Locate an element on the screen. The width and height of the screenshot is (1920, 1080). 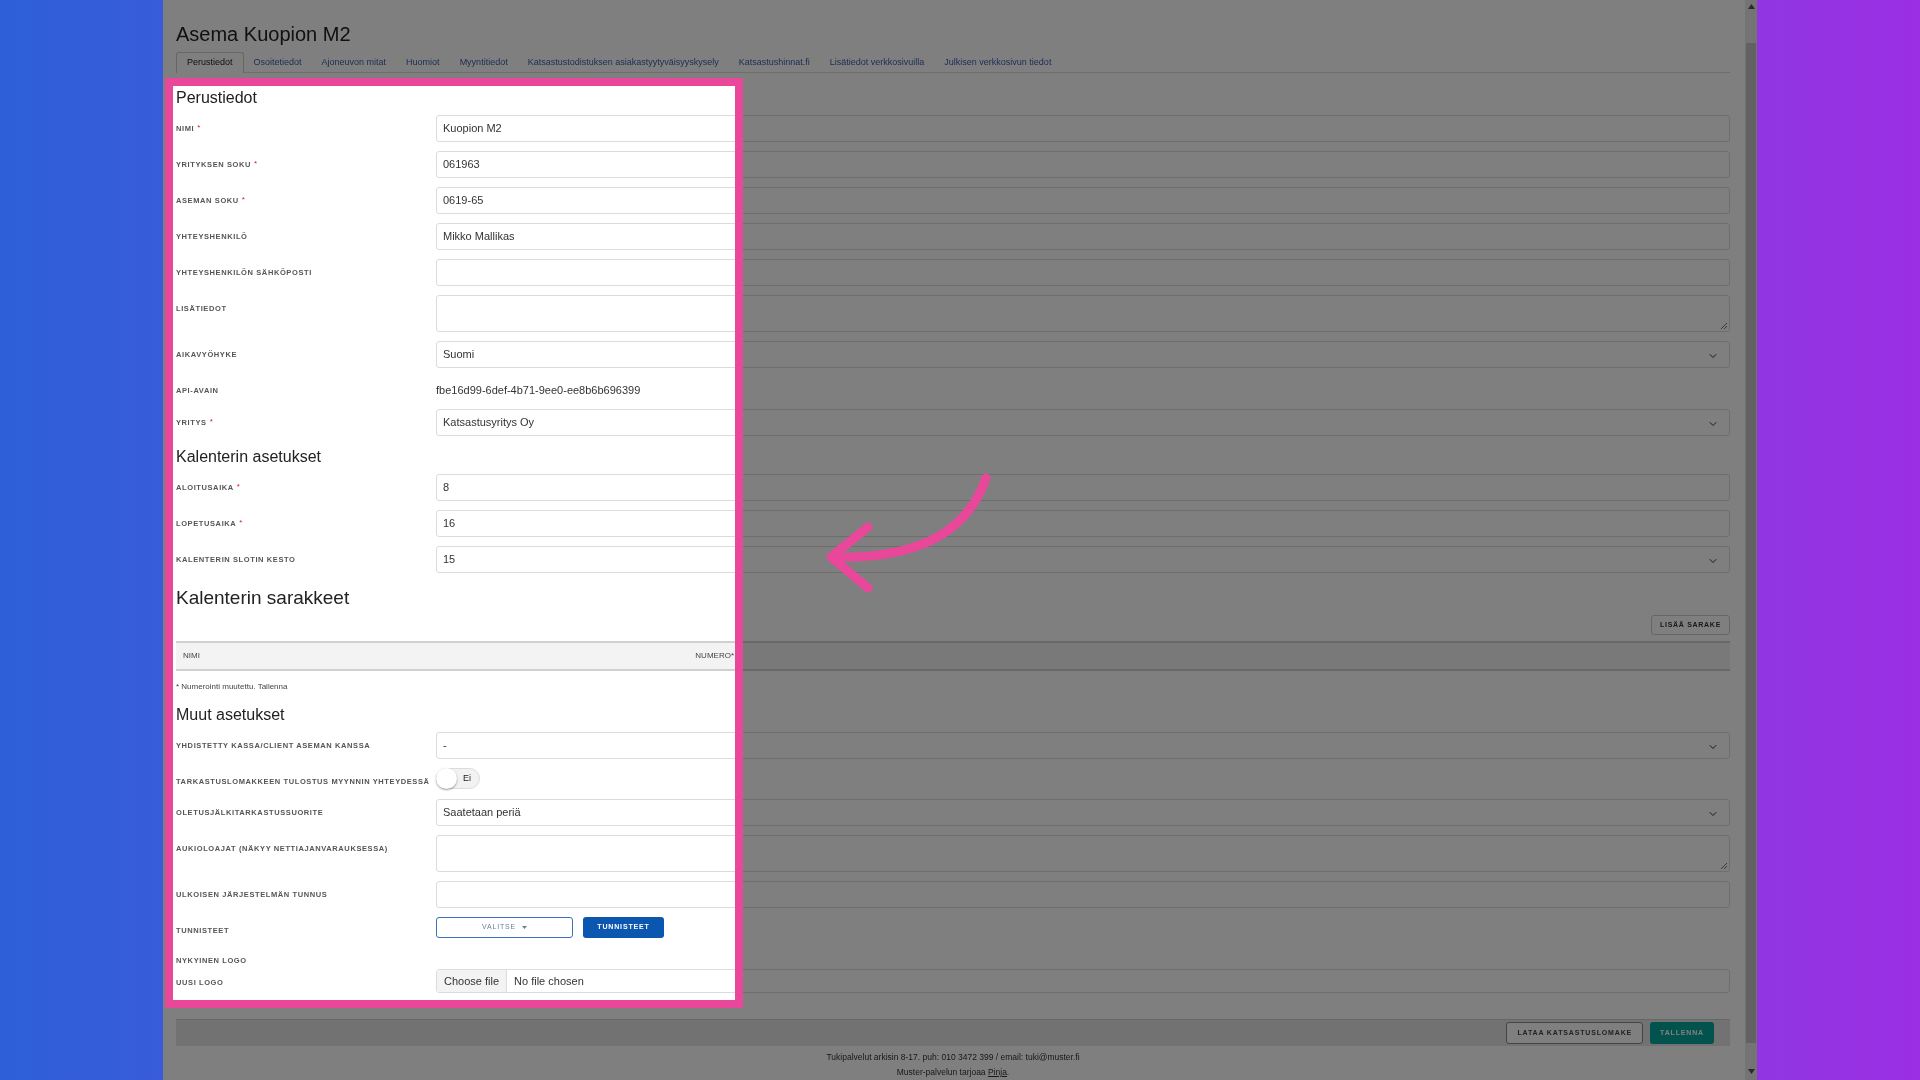
section-heading: Kalenterin asetukset is located at coordinates (249, 457).